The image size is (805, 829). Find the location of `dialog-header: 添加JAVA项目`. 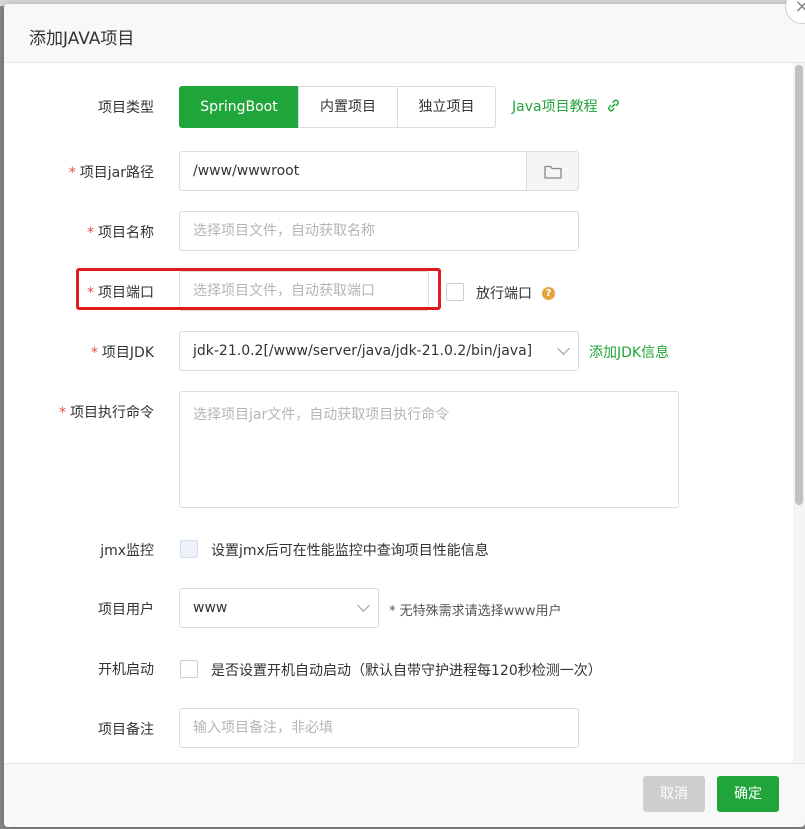

dialog-header: 添加JAVA项目 is located at coordinates (404, 33).